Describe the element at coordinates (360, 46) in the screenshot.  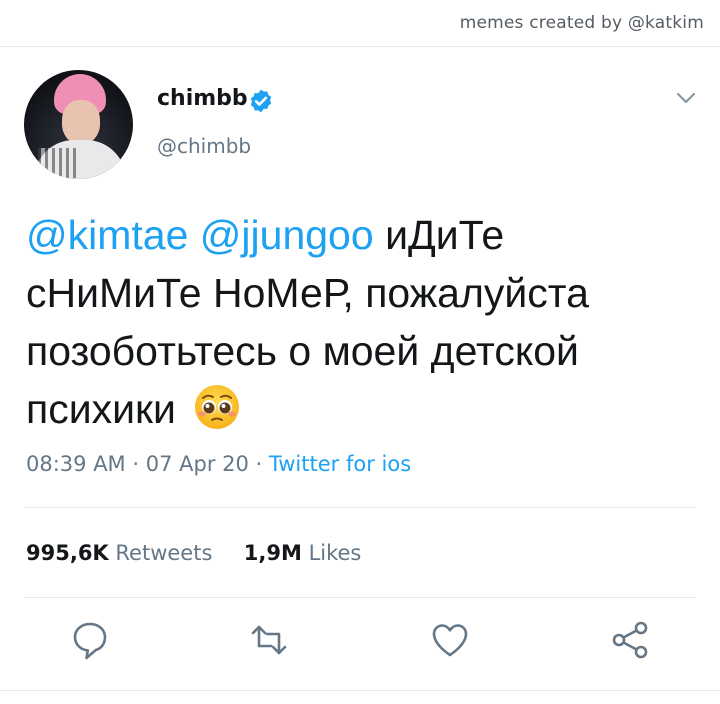
I see `header-divider` at that location.